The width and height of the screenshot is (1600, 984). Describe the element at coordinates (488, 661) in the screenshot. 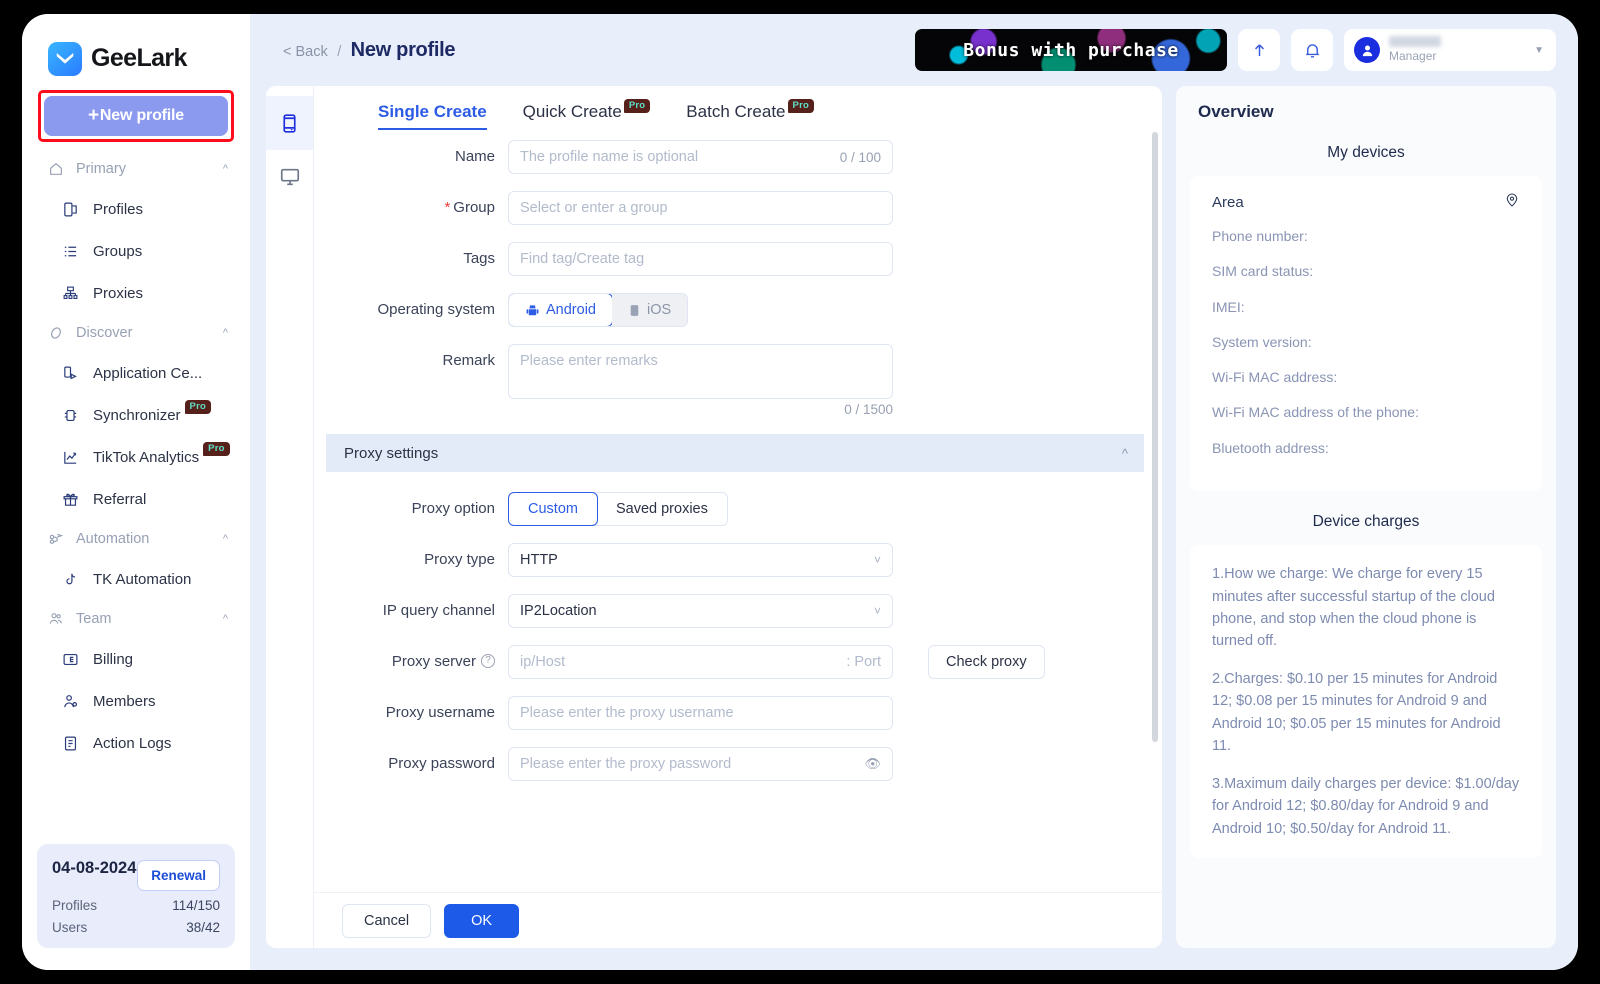

I see `help-icon: ?` at that location.